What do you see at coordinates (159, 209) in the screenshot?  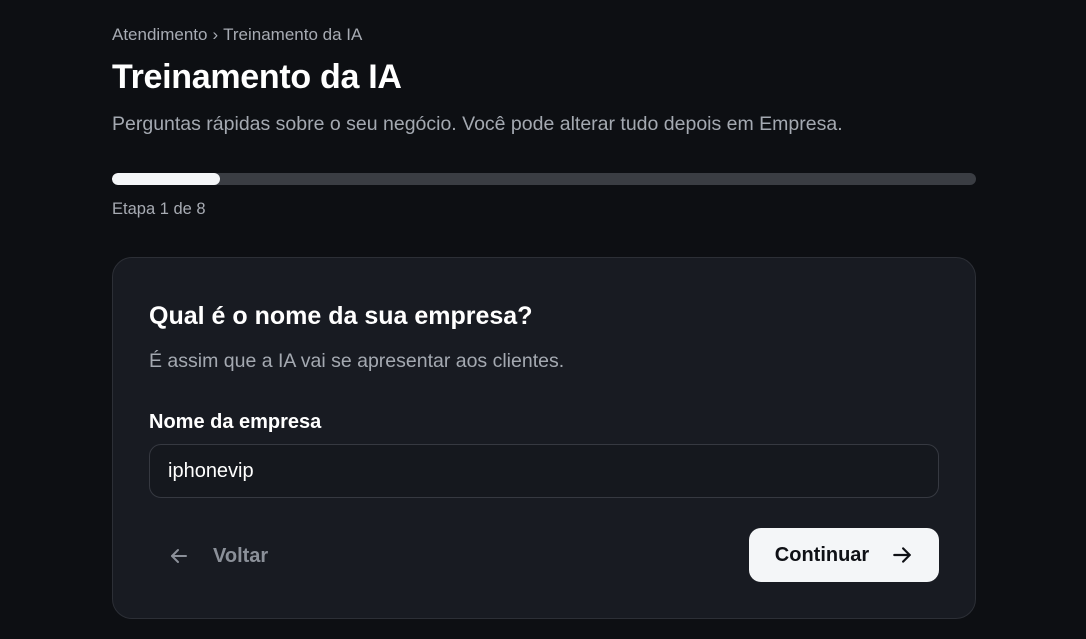 I see `step-label: Etapa 1 de 8` at bounding box center [159, 209].